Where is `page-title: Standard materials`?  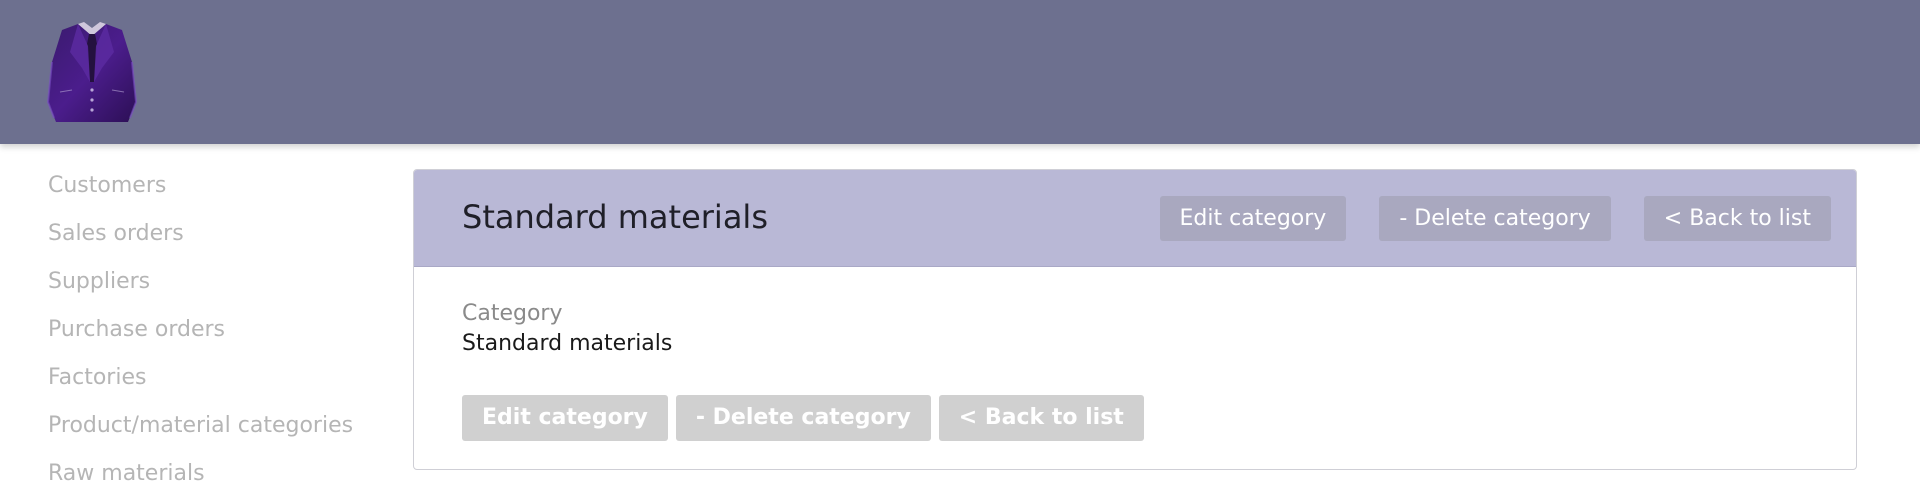 page-title: Standard materials is located at coordinates (615, 217).